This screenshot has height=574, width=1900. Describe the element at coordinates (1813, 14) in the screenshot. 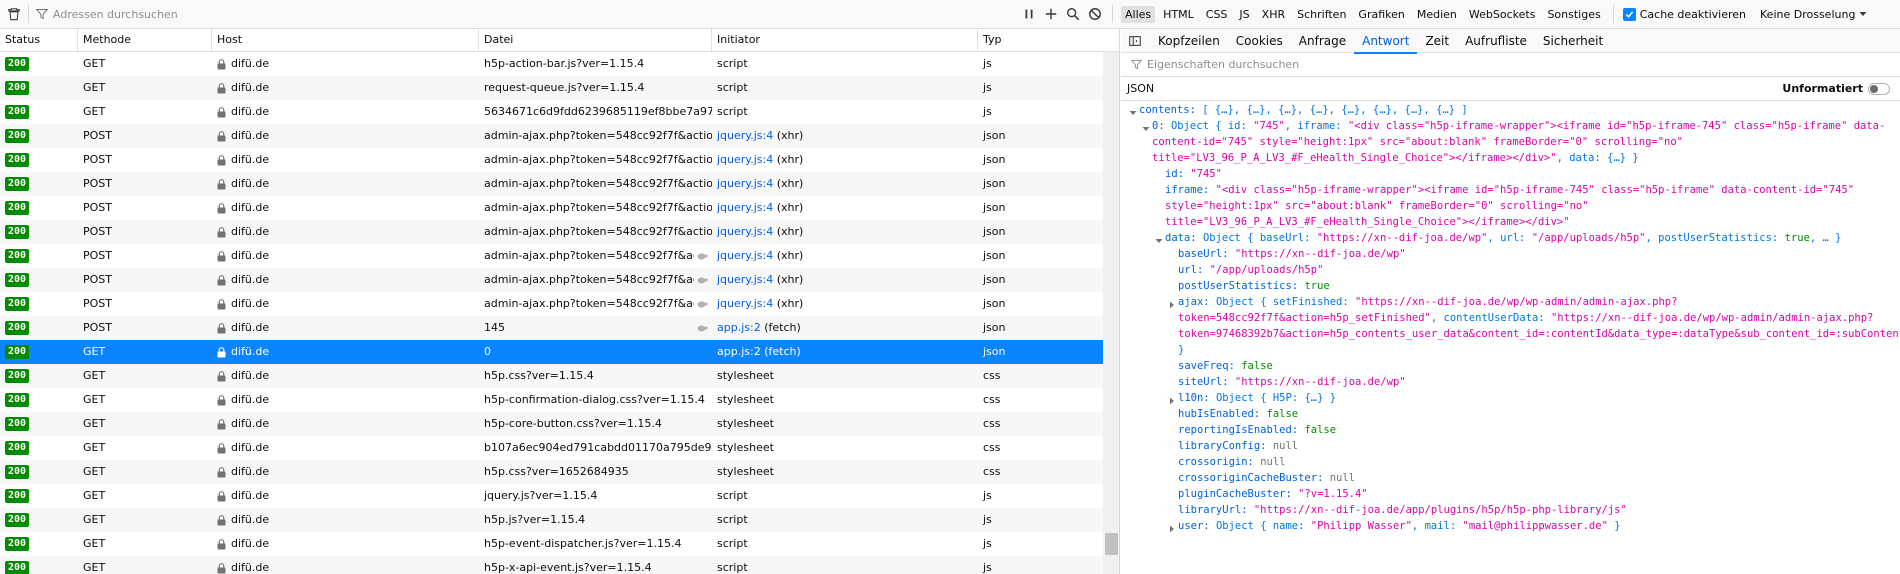

I see `throttle-select: Keine Drosselung` at that location.